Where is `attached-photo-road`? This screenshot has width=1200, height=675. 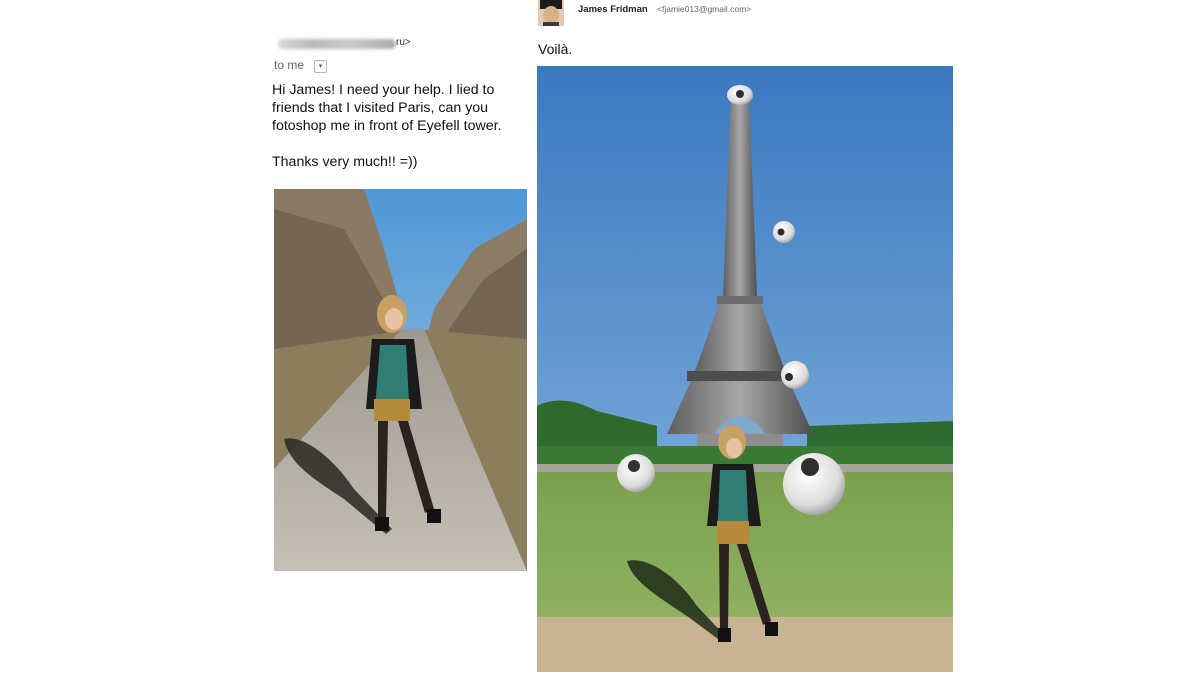
attached-photo-road is located at coordinates (400, 380).